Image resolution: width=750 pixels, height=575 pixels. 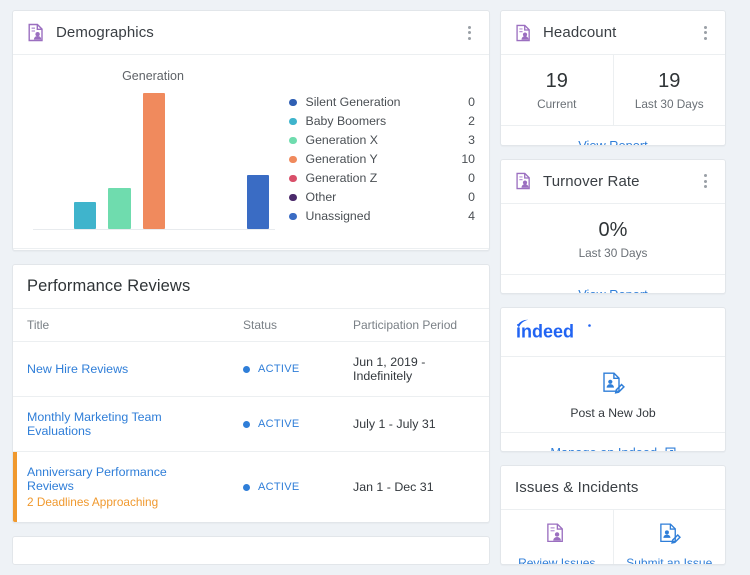 I want to click on legend-label: Generation Y, so click(x=341, y=159).